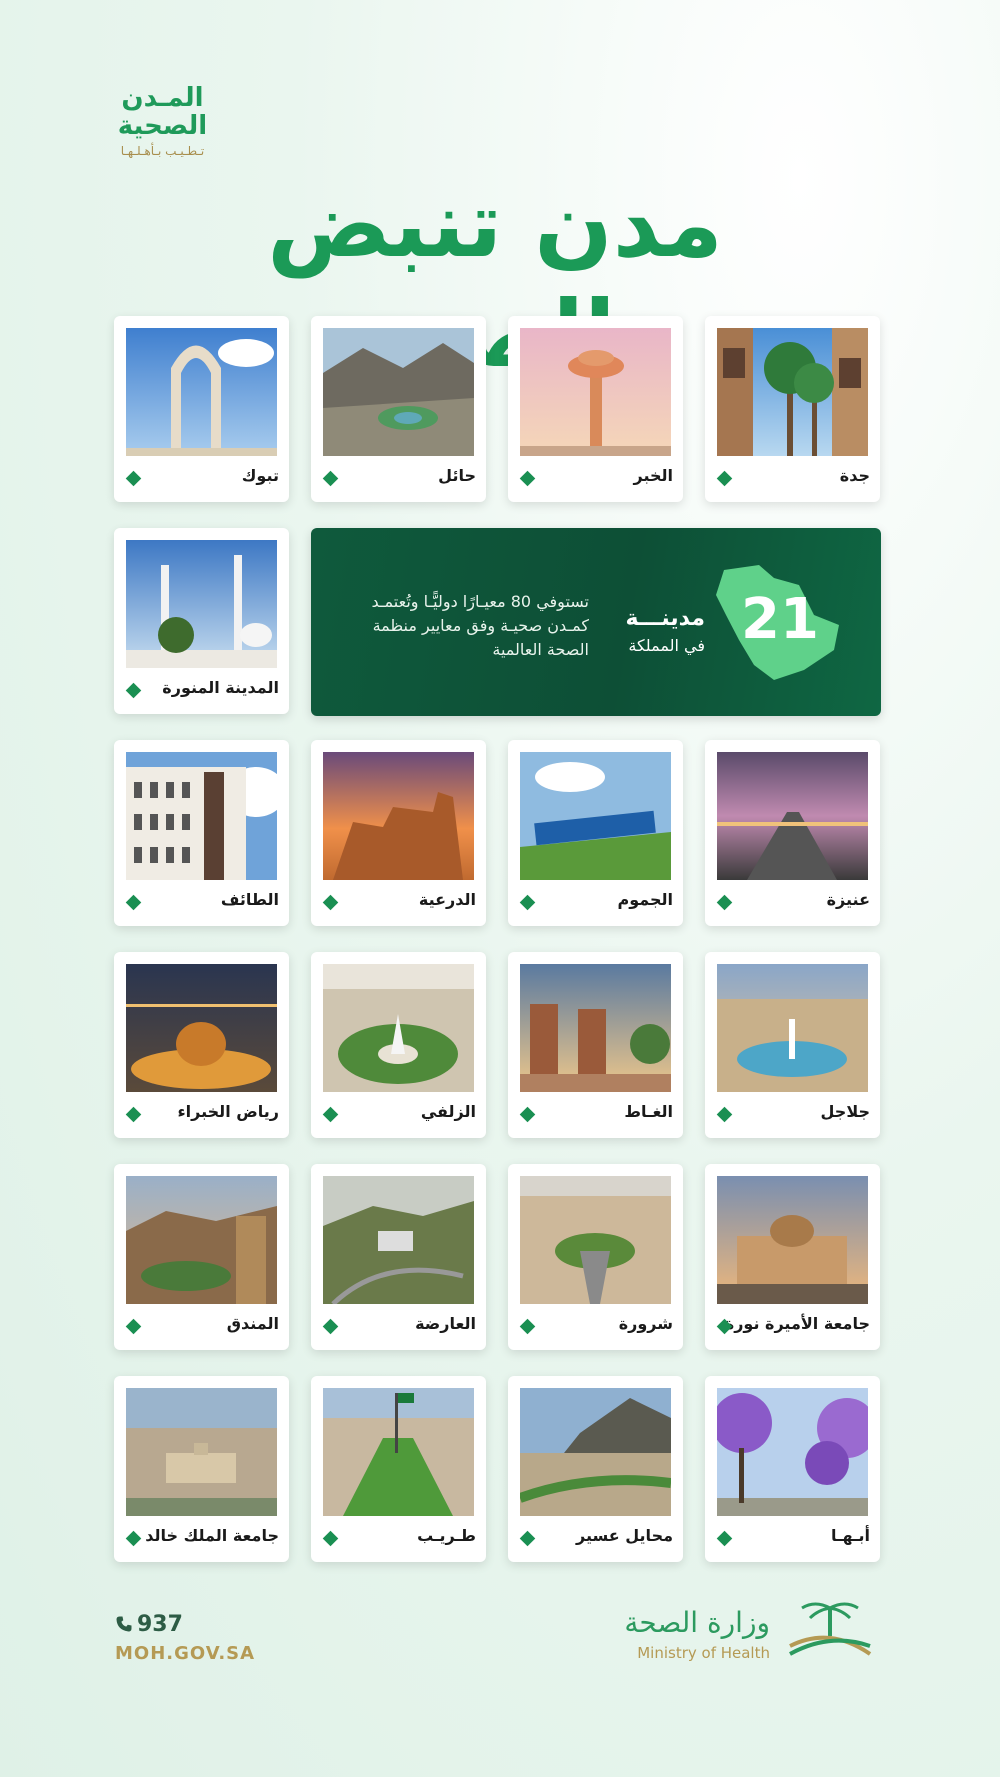  I want to click on city-name: عنيزة, so click(848, 899).